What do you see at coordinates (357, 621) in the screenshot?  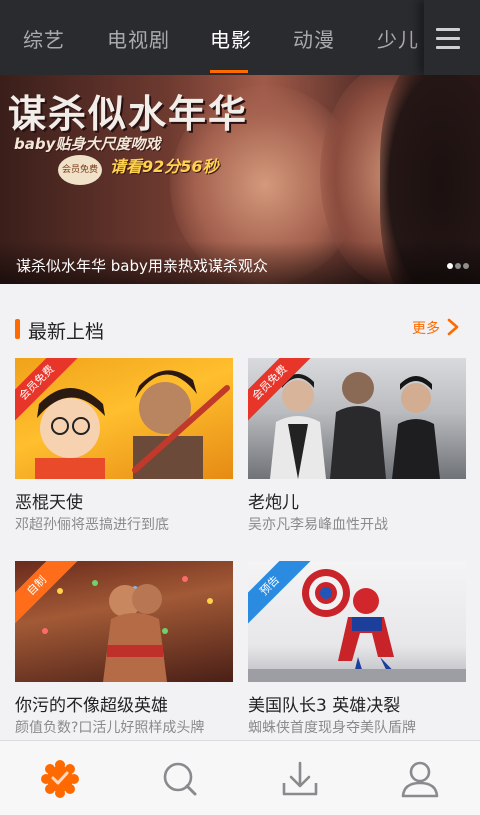 I see `movie-thumbnail: 预告` at bounding box center [357, 621].